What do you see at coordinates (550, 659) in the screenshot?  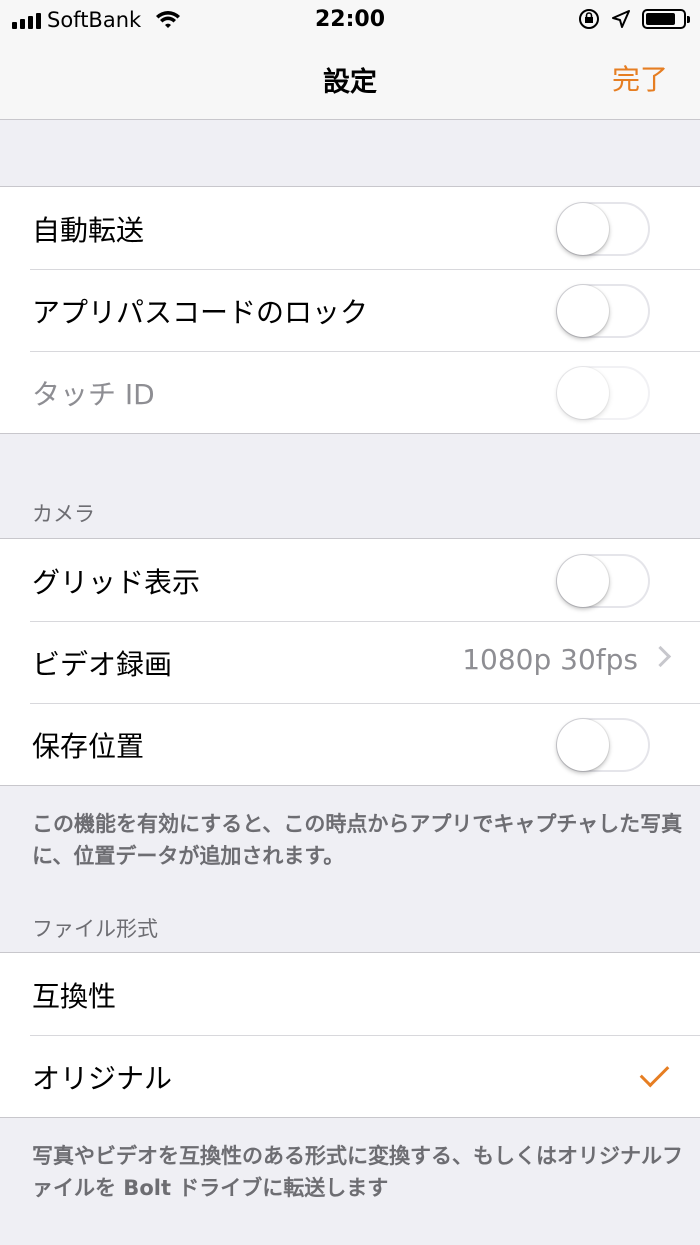 I see `video-recording-value: 1080p 30fps` at bounding box center [550, 659].